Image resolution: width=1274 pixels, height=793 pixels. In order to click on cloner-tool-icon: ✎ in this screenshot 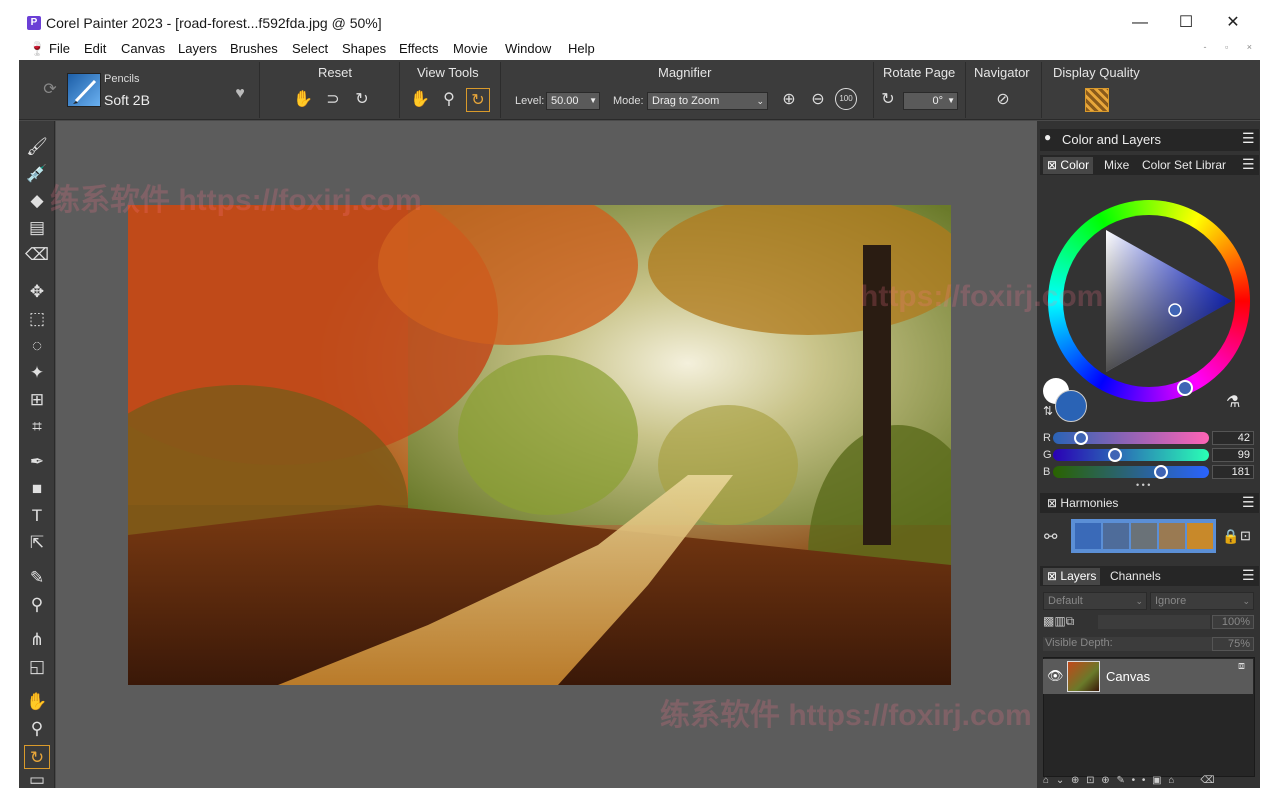, I will do `click(37, 578)`.